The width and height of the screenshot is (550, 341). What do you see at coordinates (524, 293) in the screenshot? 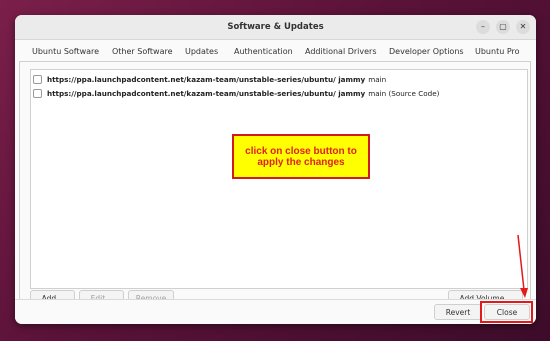
I see `arrow-head` at bounding box center [524, 293].